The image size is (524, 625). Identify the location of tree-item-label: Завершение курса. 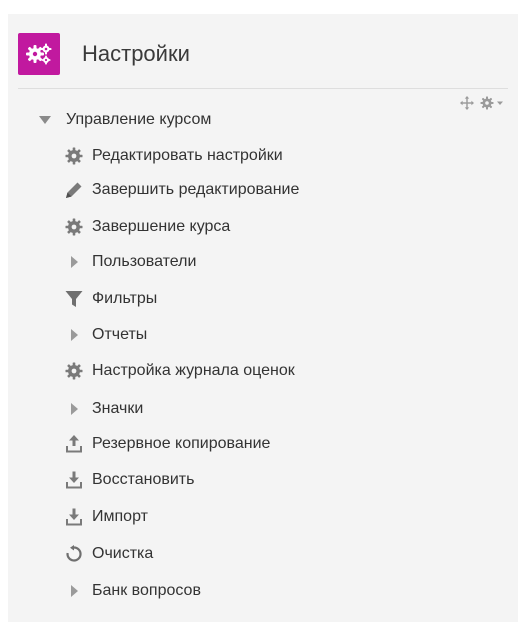
(161, 226).